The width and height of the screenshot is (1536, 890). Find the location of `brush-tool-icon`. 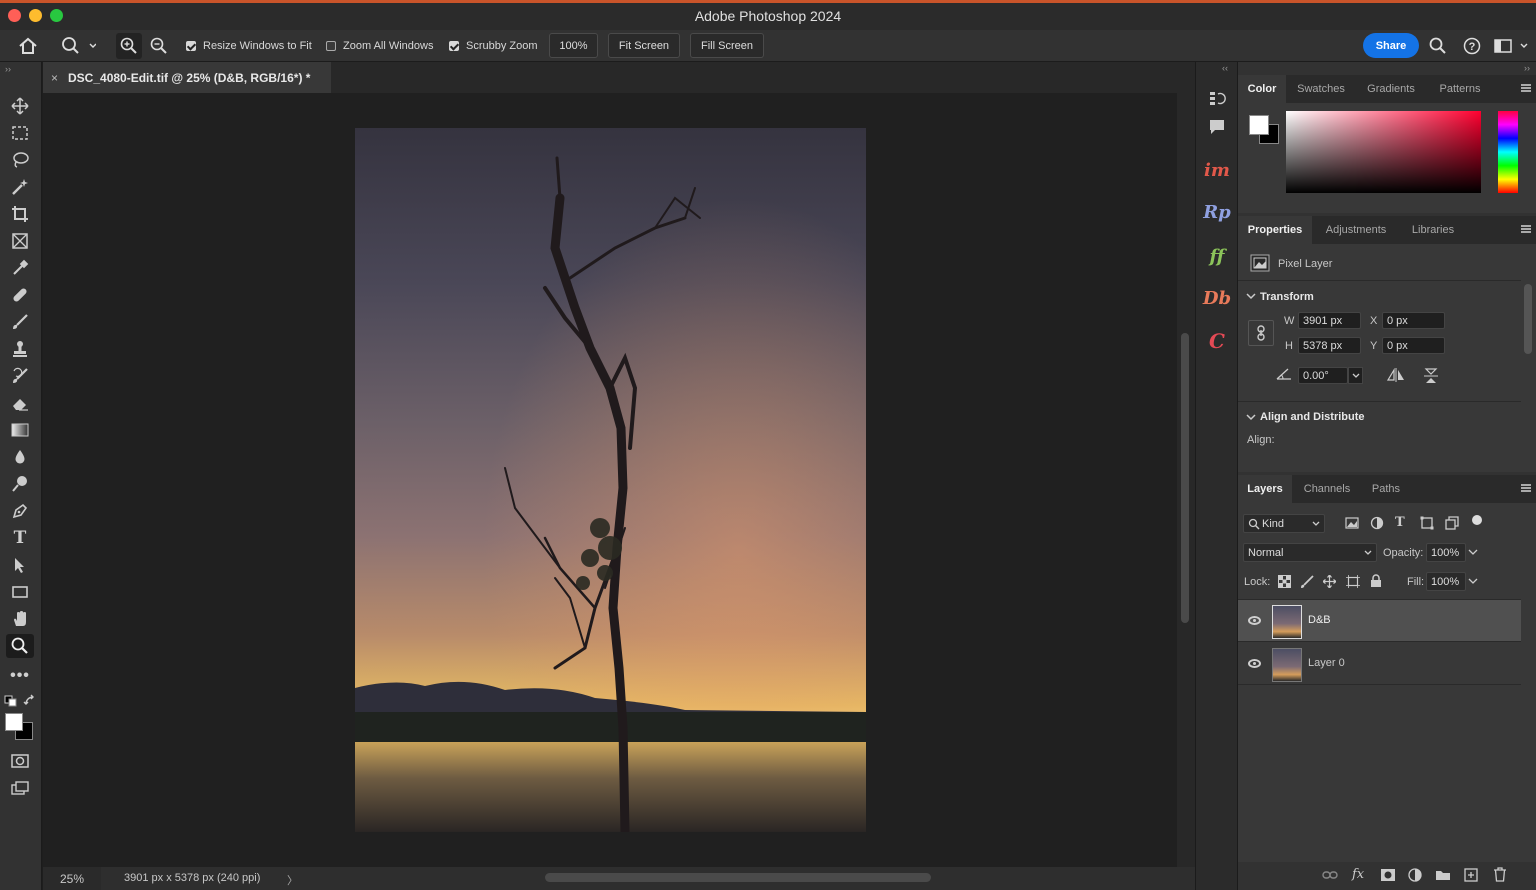

brush-tool-icon is located at coordinates (20, 322).